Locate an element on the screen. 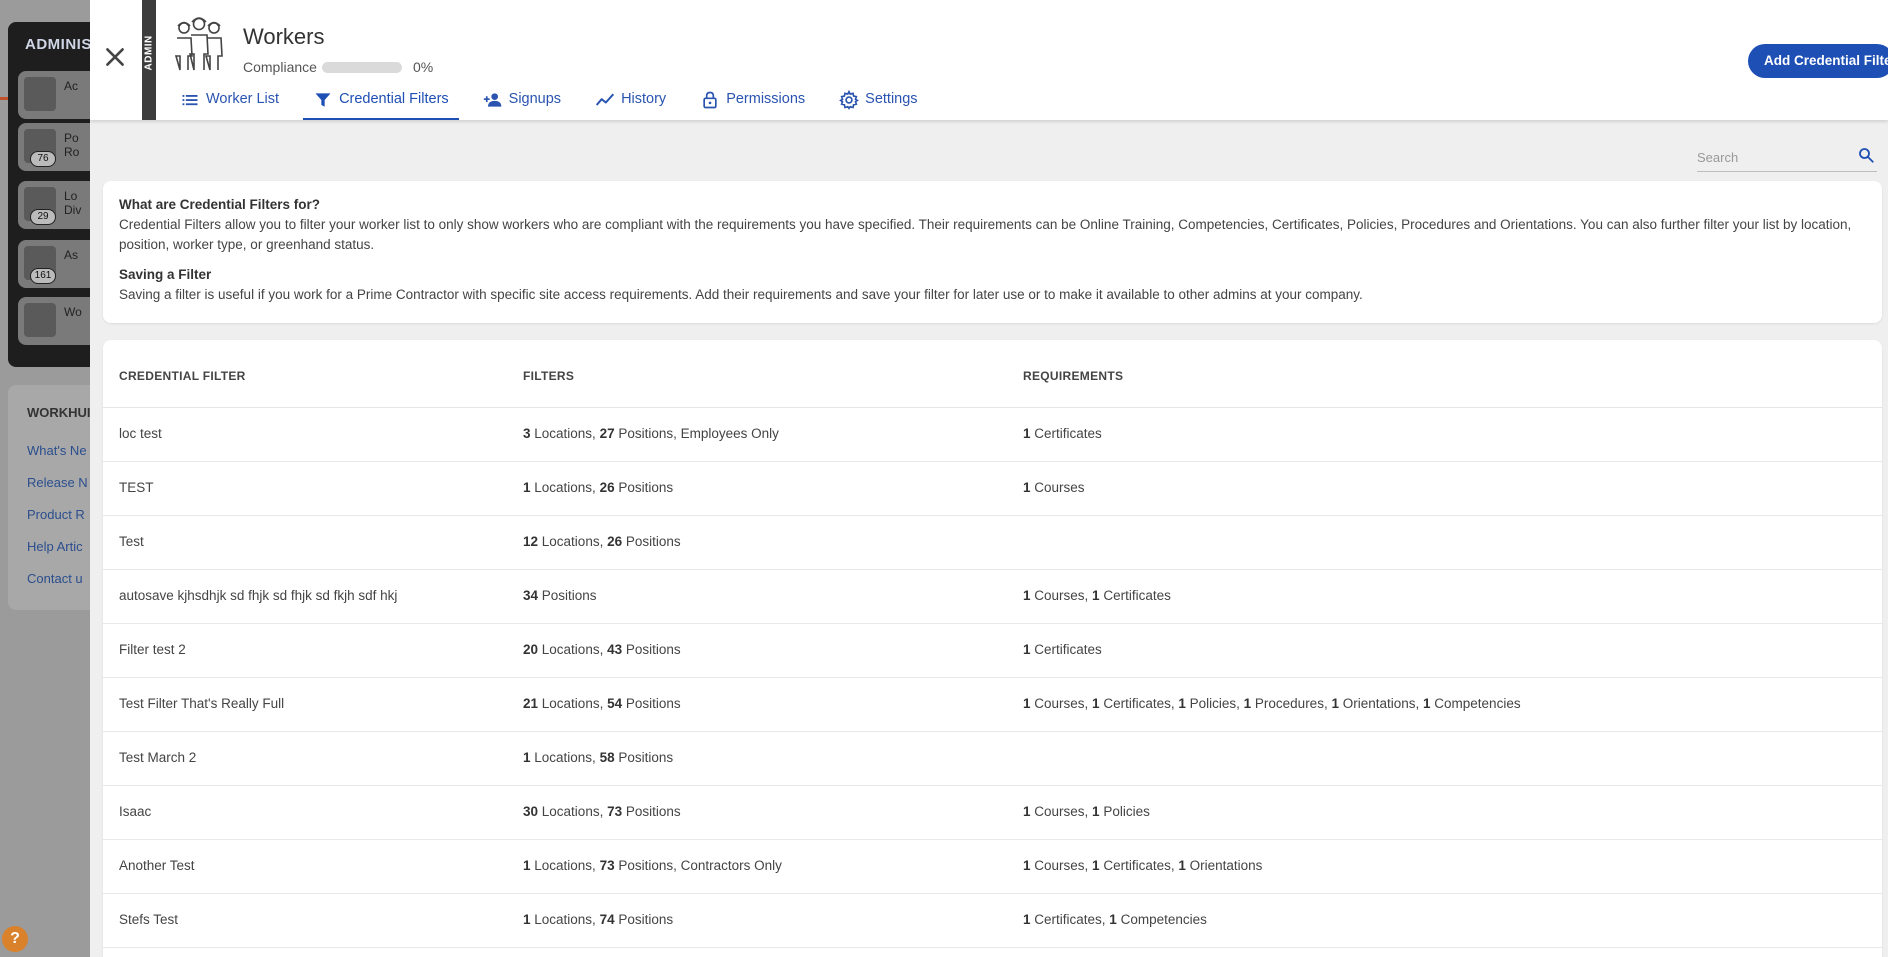  tab-permissions: Permissions is located at coordinates (752, 103).